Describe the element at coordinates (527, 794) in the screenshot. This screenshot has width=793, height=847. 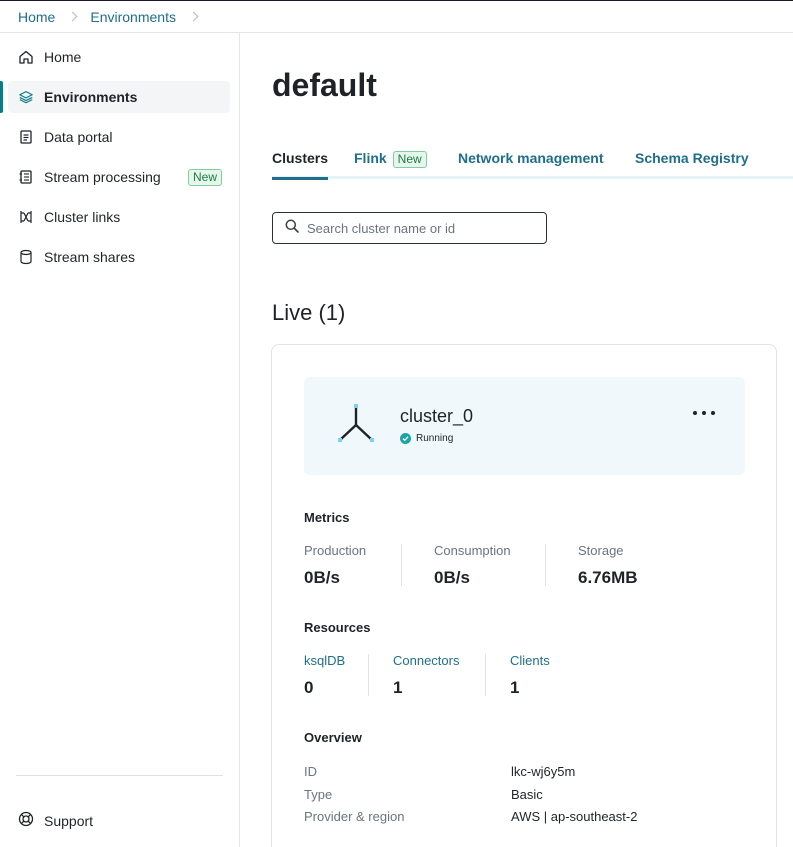
I see `overview-value: Basic` at that location.